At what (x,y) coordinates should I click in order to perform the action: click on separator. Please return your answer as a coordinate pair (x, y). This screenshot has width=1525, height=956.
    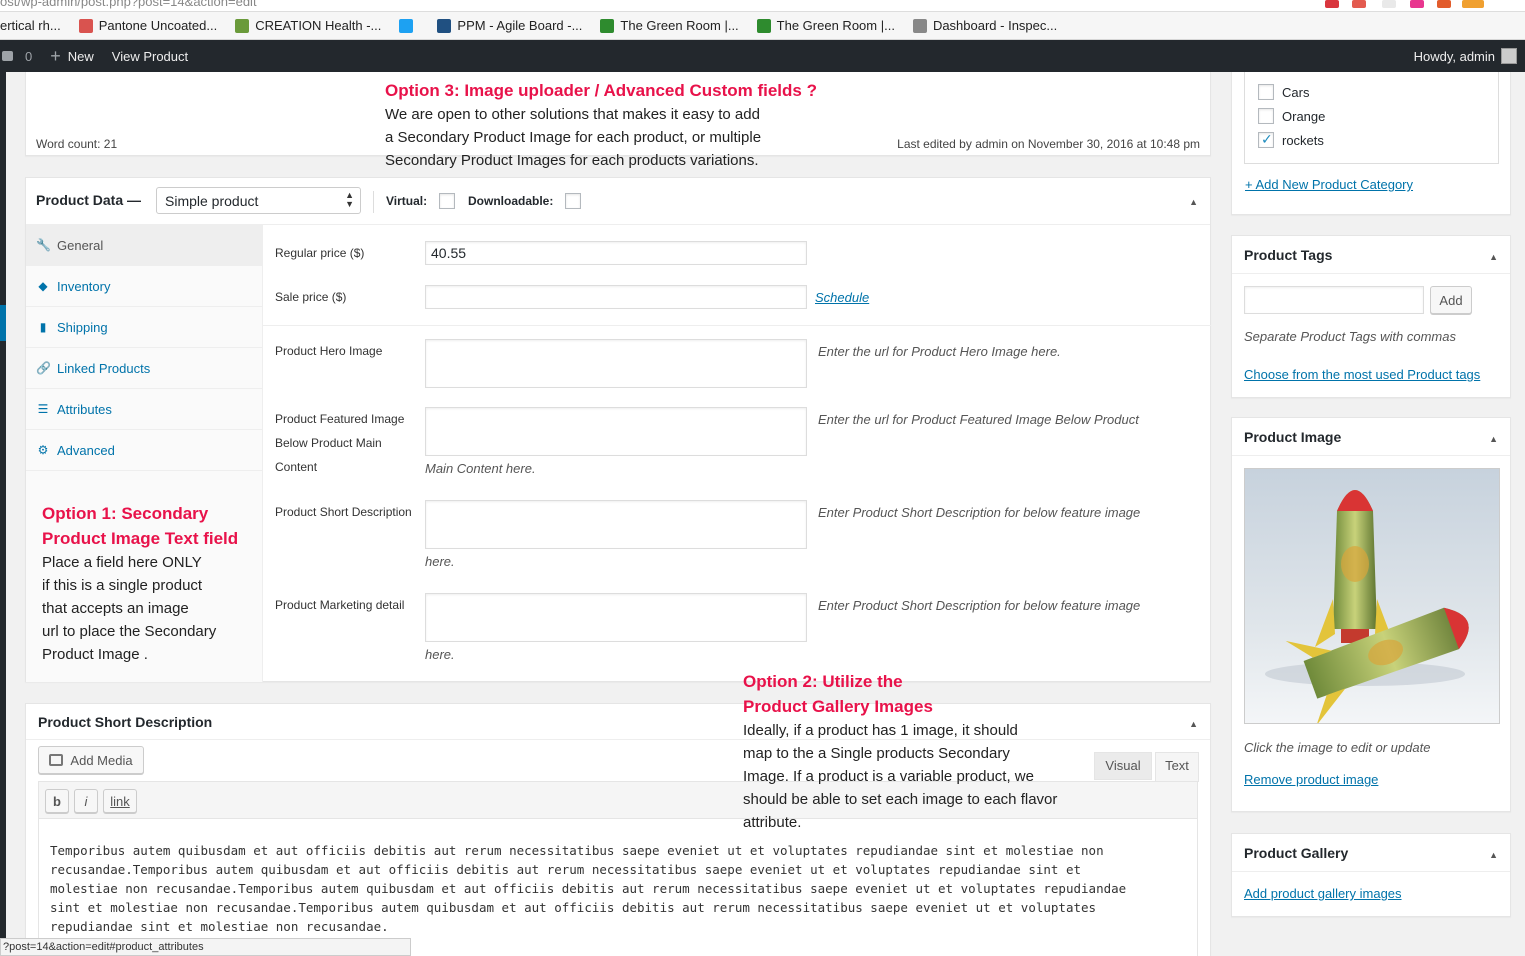
    Looking at the image, I should click on (373, 202).